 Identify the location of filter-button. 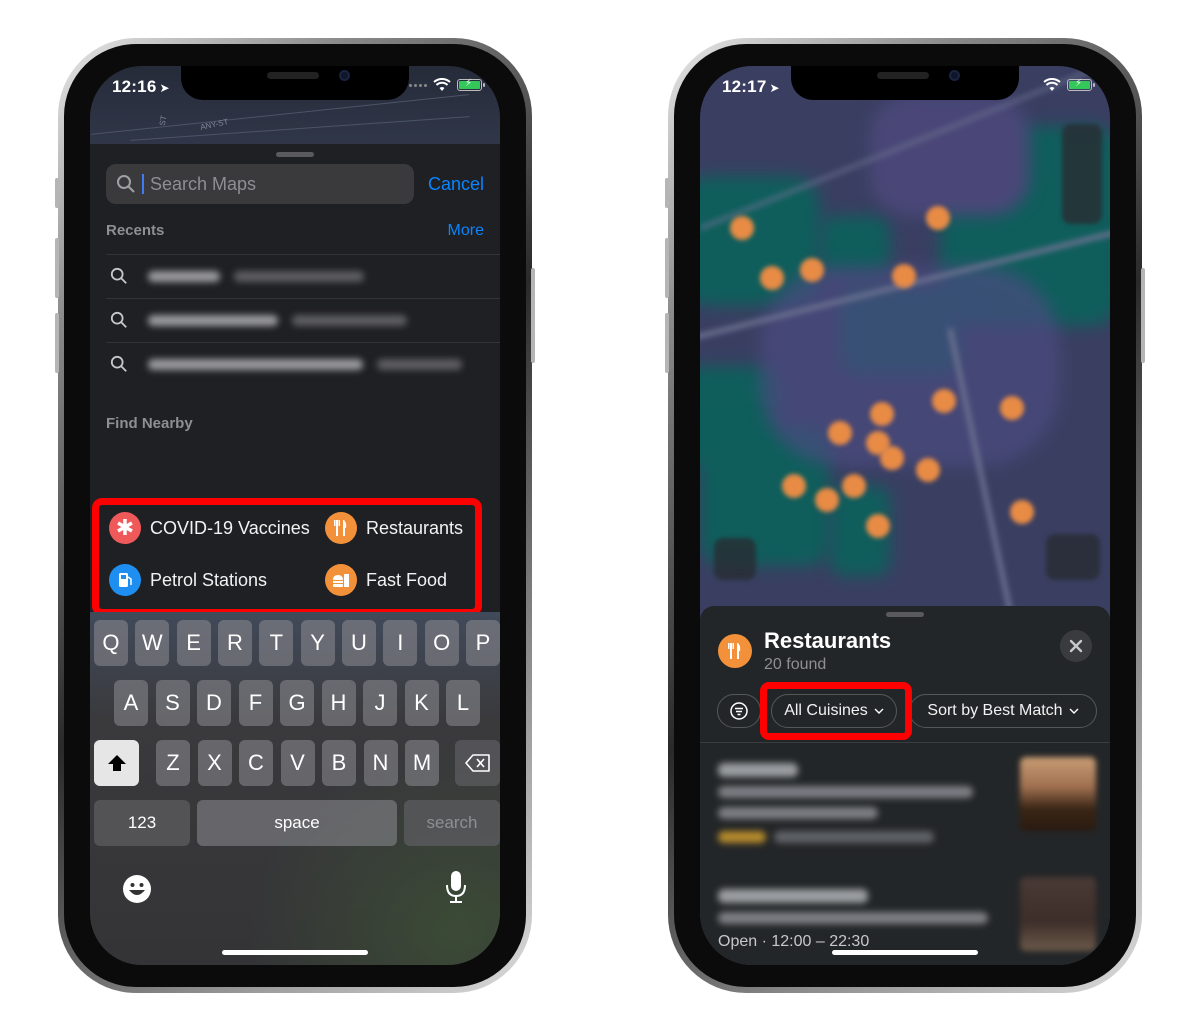
(739, 711).